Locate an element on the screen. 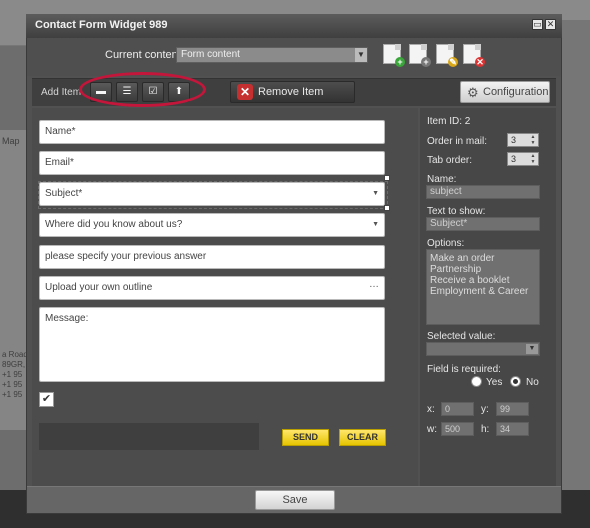 This screenshot has width=590, height=528. options-label: Options: is located at coordinates (446, 243).